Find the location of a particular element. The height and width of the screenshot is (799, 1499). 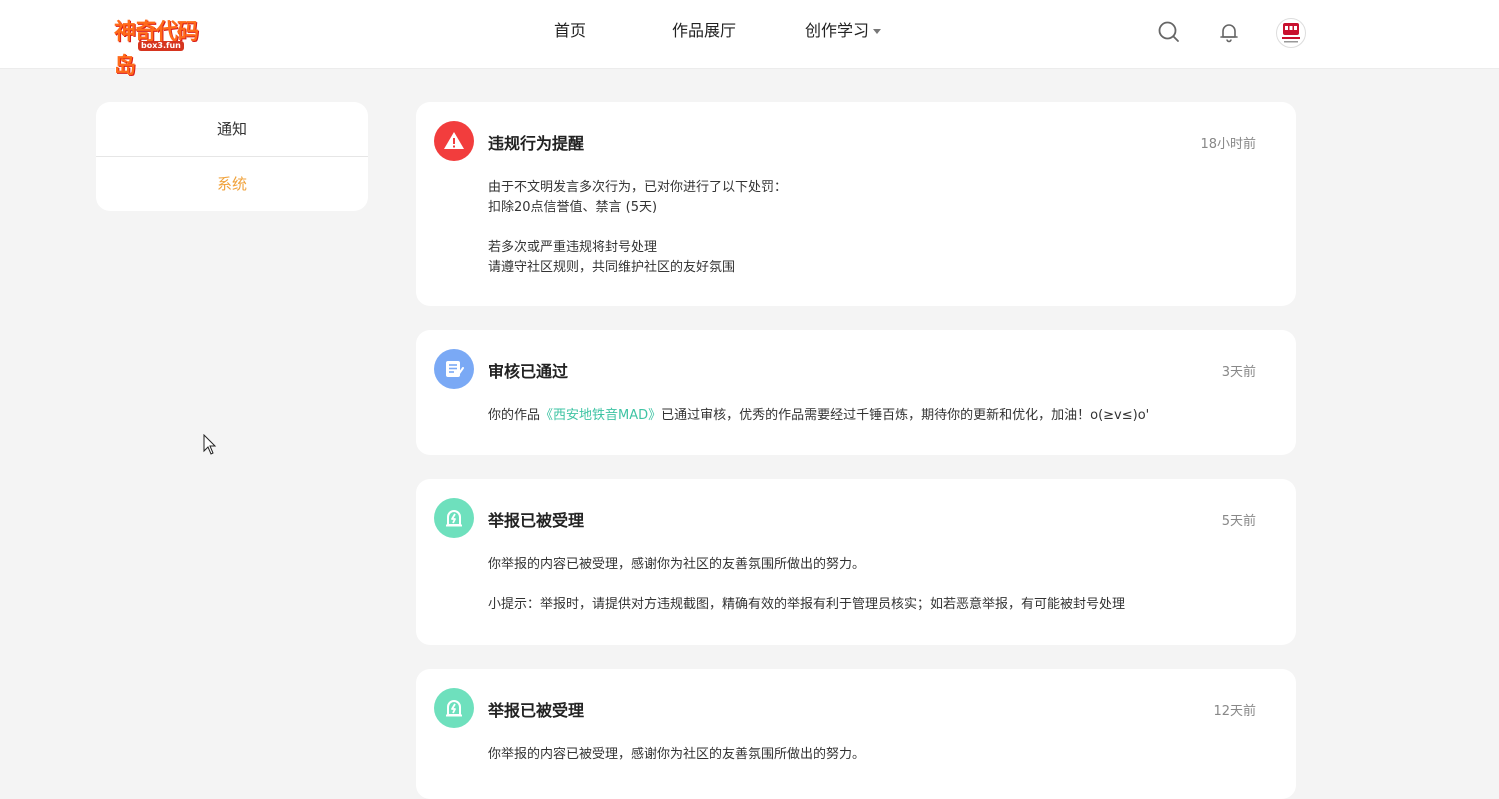

nav-learn-label: 创作学习 is located at coordinates (837, 30).